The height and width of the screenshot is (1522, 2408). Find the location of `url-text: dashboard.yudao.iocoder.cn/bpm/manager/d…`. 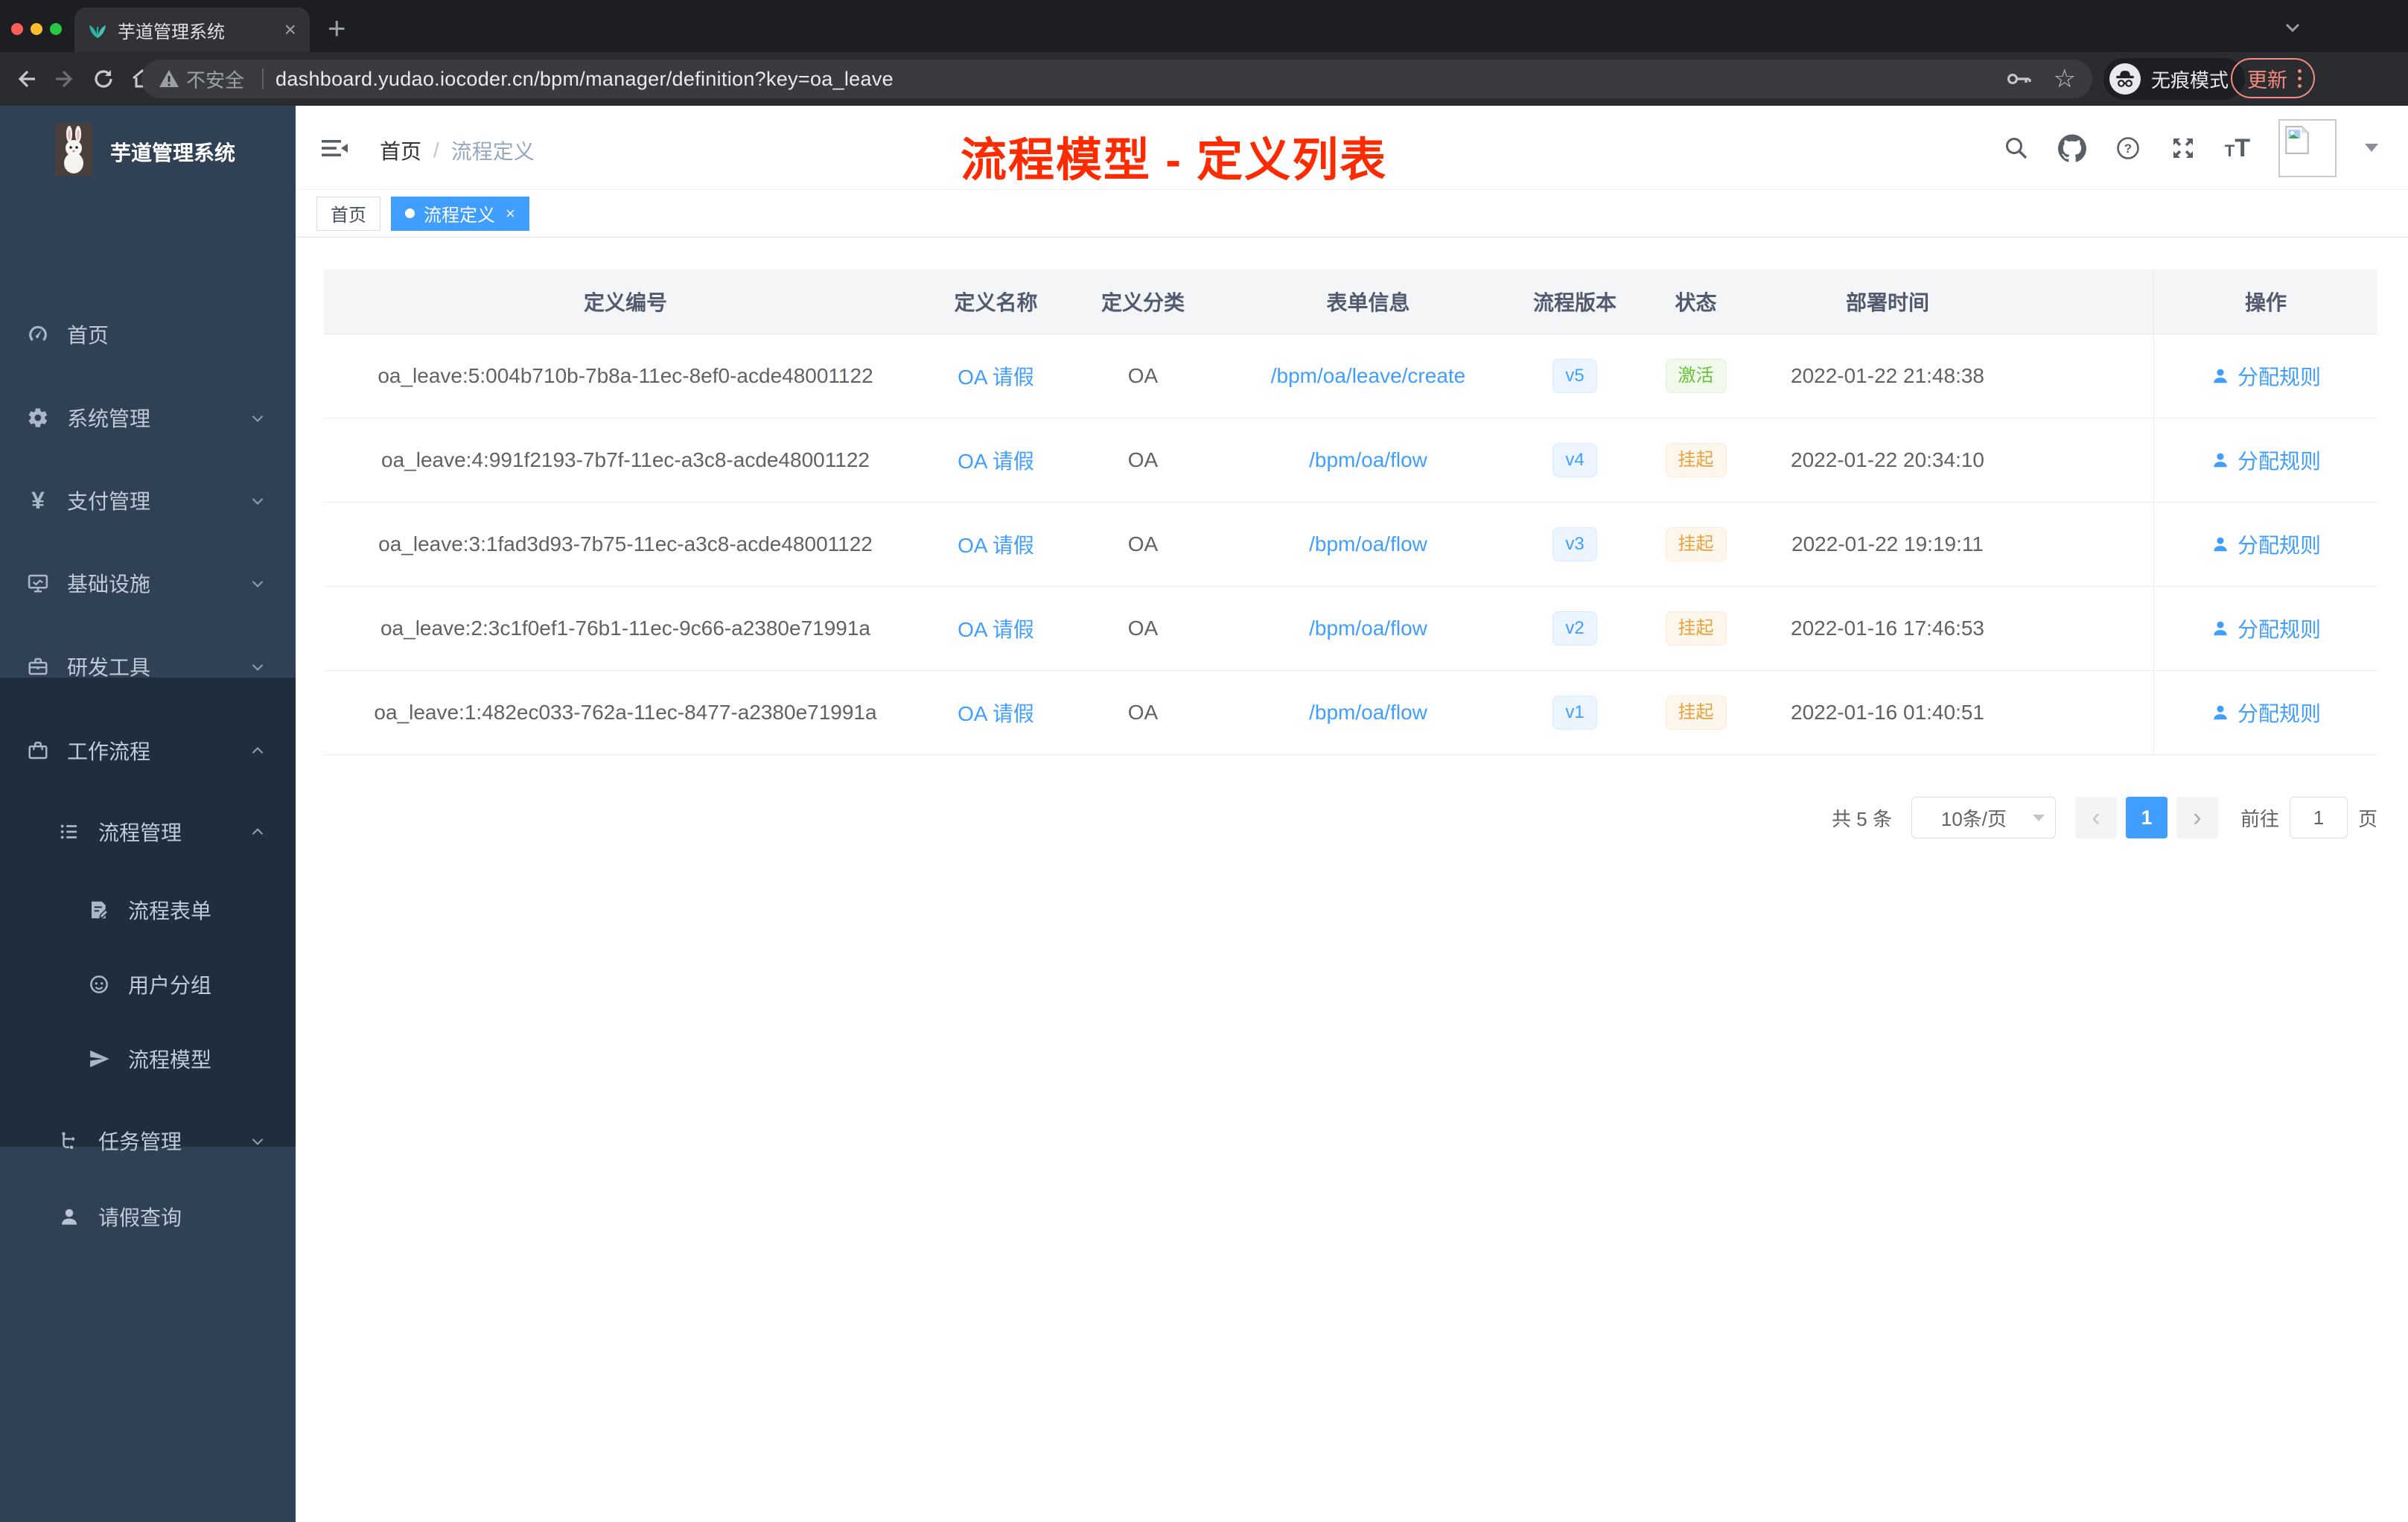

url-text: dashboard.yudao.iocoder.cn/bpm/manager/d… is located at coordinates (584, 79).